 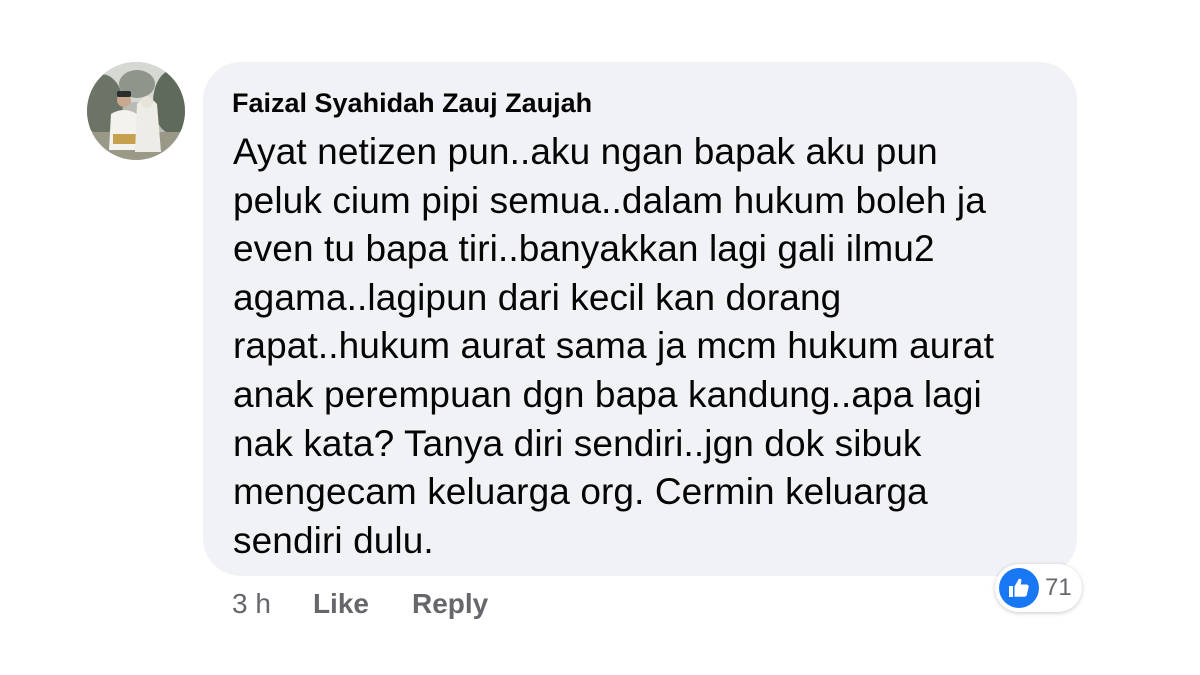 I want to click on comment-actions: 3 h Like Reply, so click(x=360, y=604).